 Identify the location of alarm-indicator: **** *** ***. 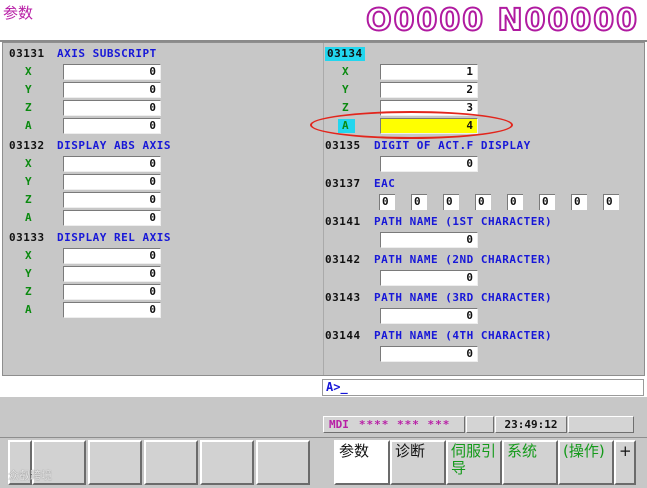
(404, 424).